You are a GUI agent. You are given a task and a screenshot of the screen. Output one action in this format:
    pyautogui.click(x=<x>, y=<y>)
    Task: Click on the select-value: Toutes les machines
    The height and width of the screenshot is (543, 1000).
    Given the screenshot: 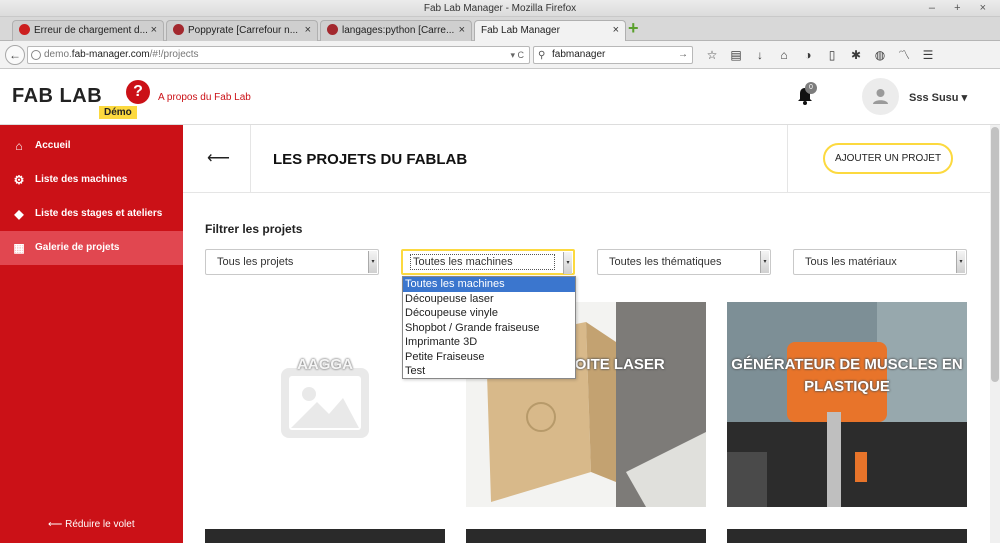 What is the action you would take?
    pyautogui.click(x=482, y=262)
    